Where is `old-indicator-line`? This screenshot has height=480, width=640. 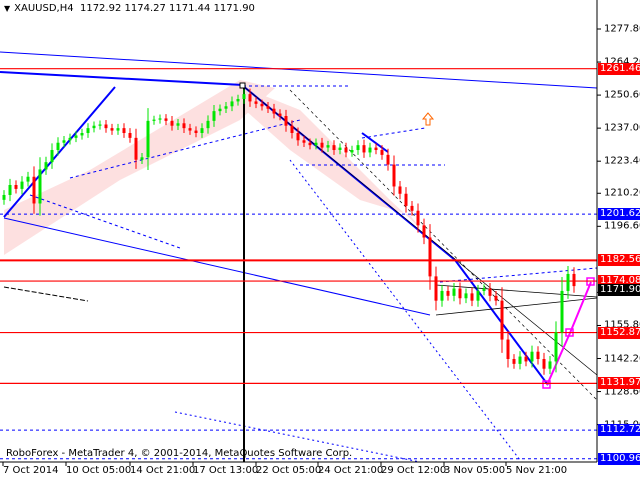 old-indicator-line is located at coordinates (46, 294).